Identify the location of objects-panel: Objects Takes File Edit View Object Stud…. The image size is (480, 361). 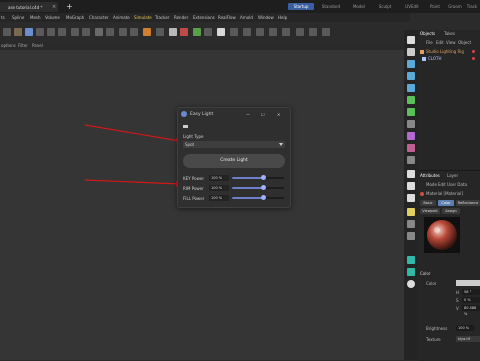
(449, 100).